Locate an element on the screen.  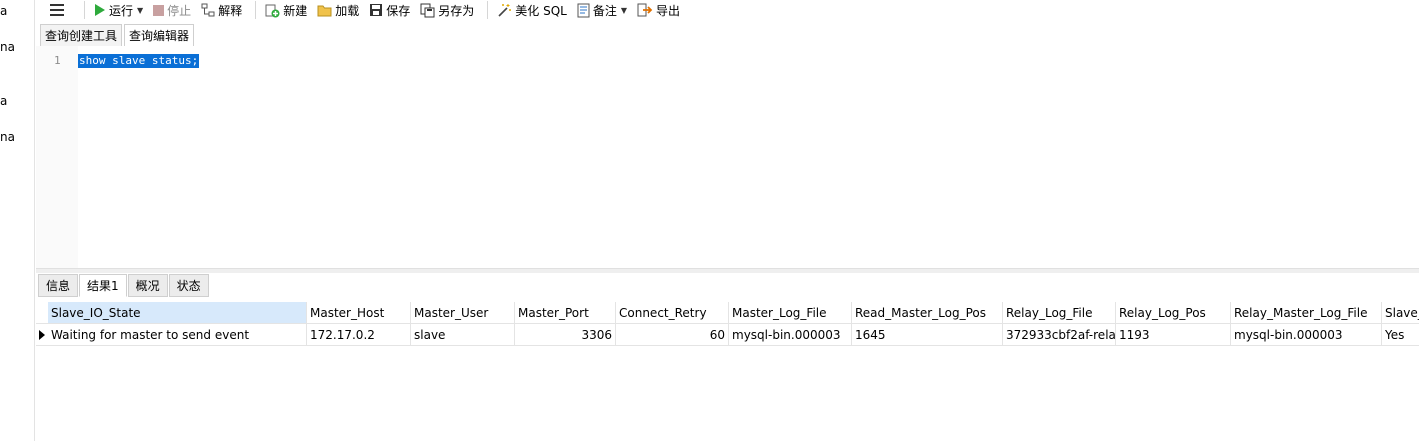
beautify-sql-button: 美化 SQL is located at coordinates (532, 10).